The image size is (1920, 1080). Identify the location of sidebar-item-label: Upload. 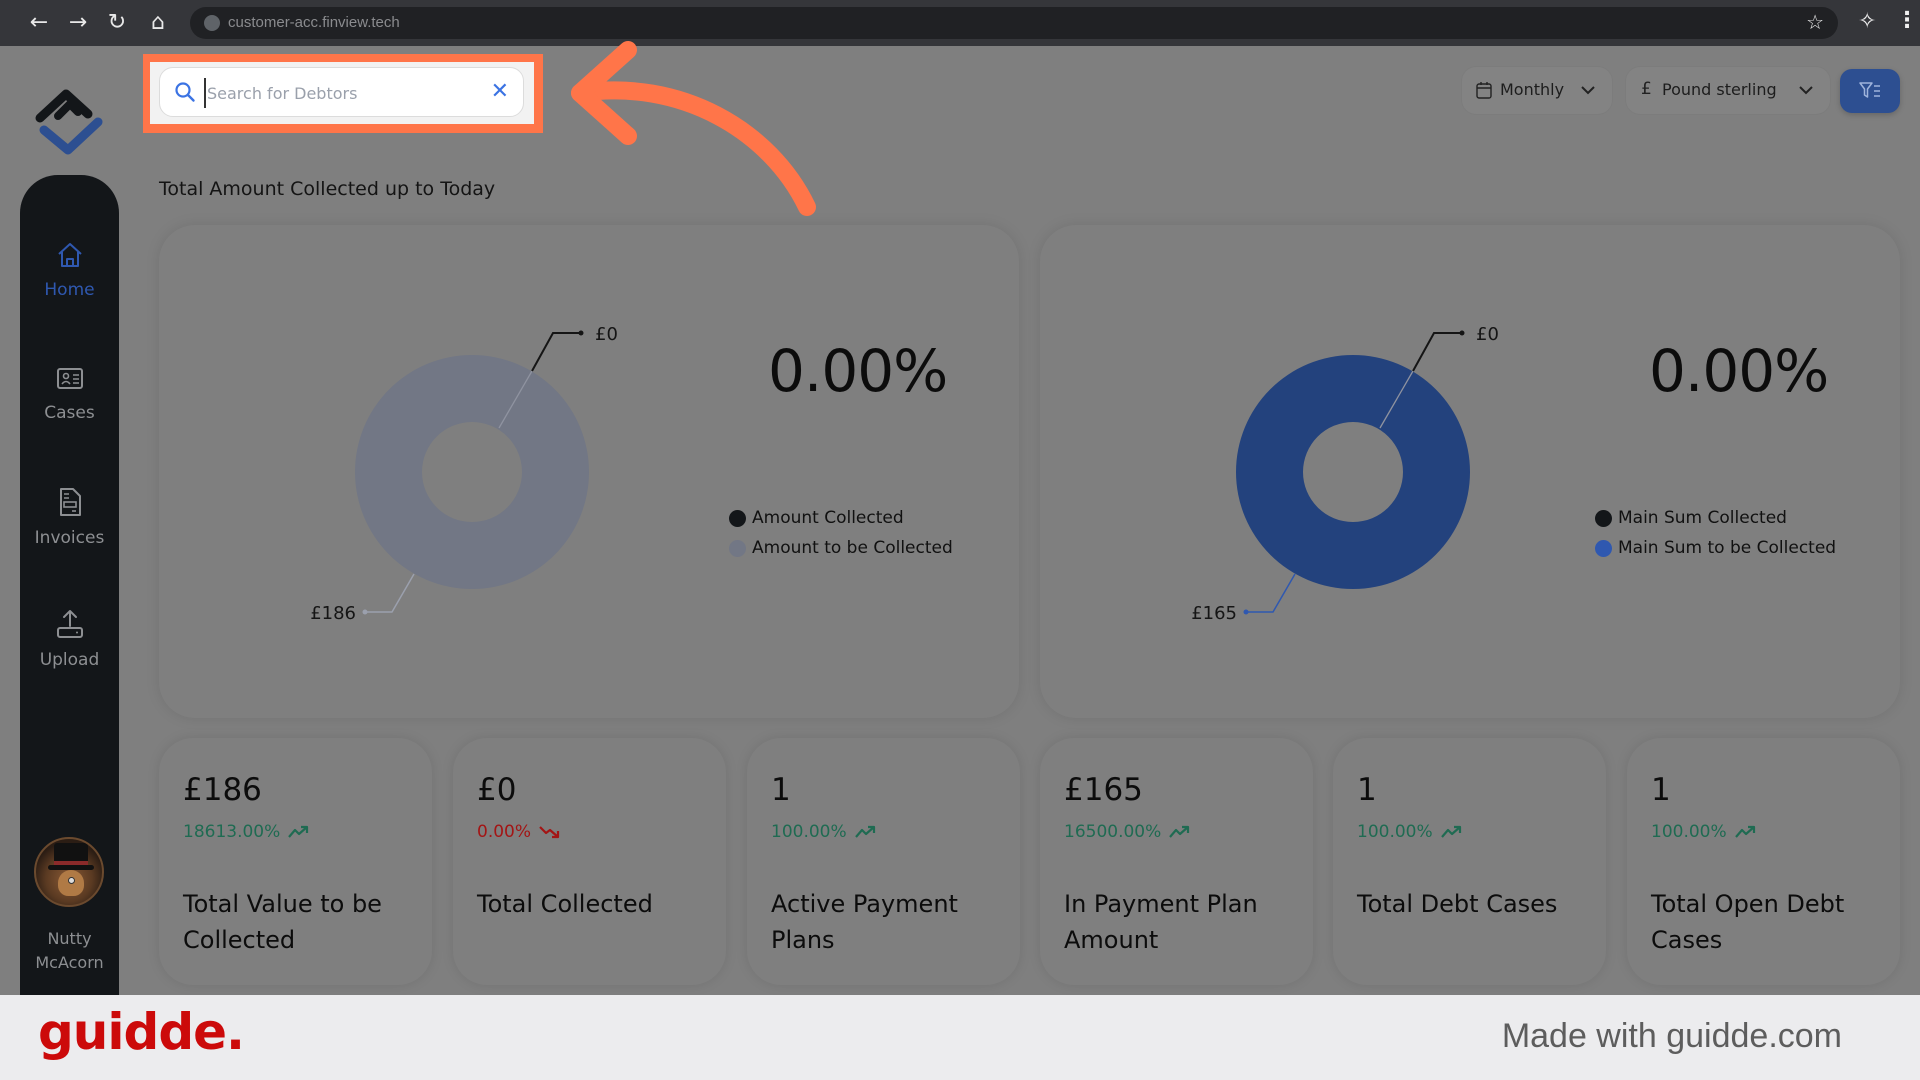
(69, 660).